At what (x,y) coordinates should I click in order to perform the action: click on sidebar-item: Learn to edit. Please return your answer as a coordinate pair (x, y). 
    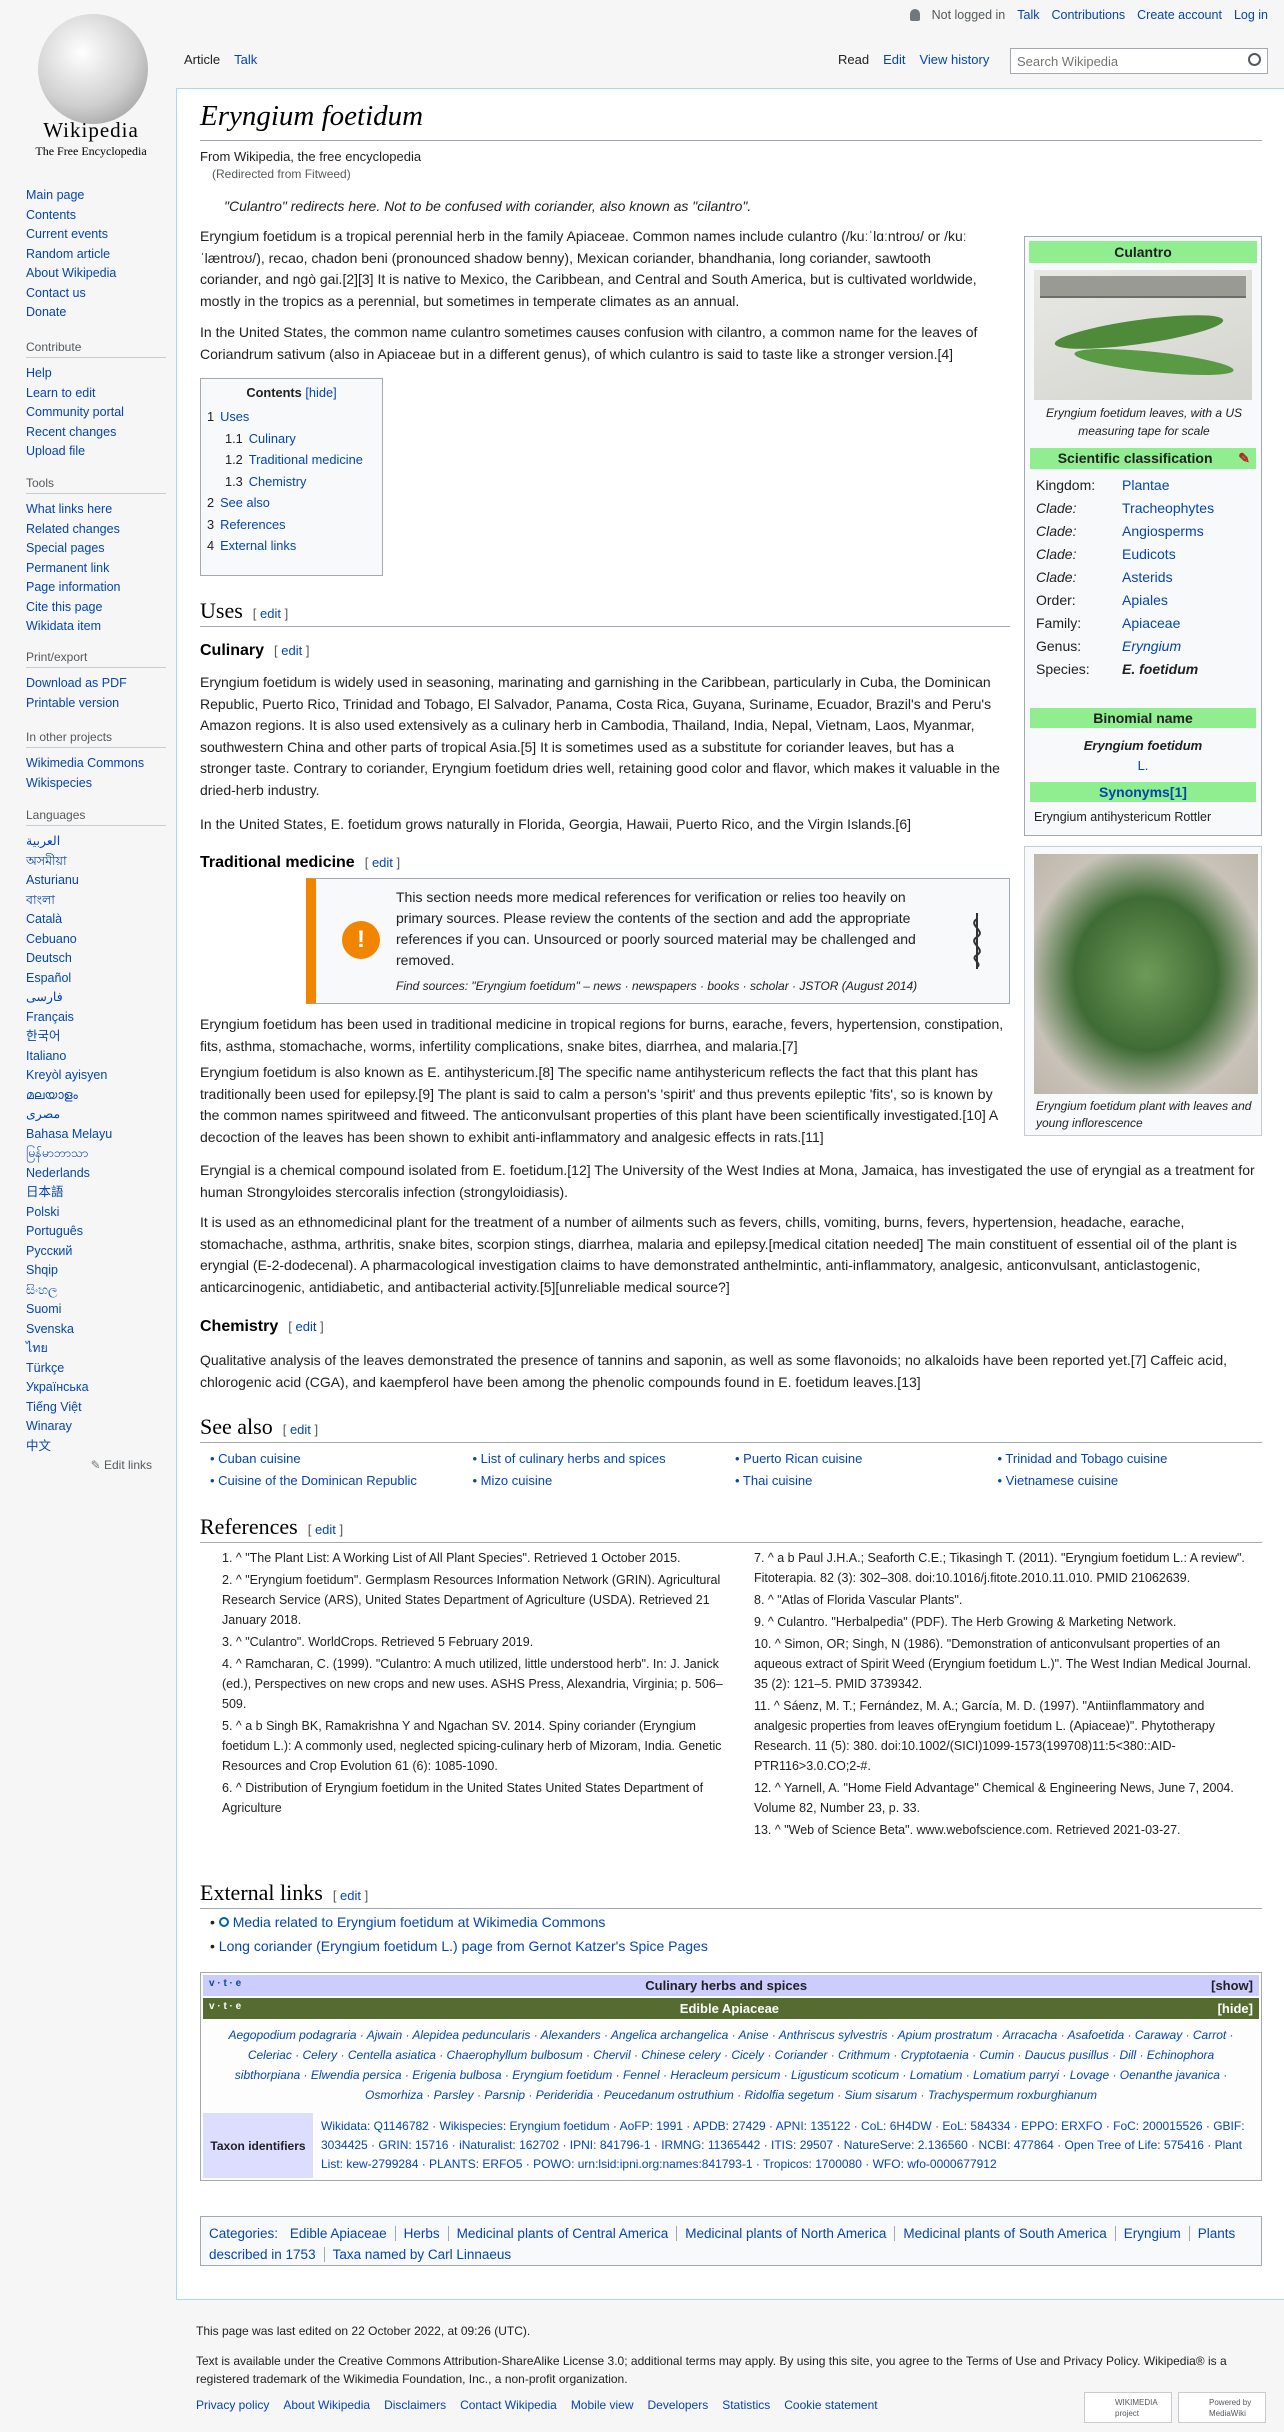
    Looking at the image, I should click on (101, 394).